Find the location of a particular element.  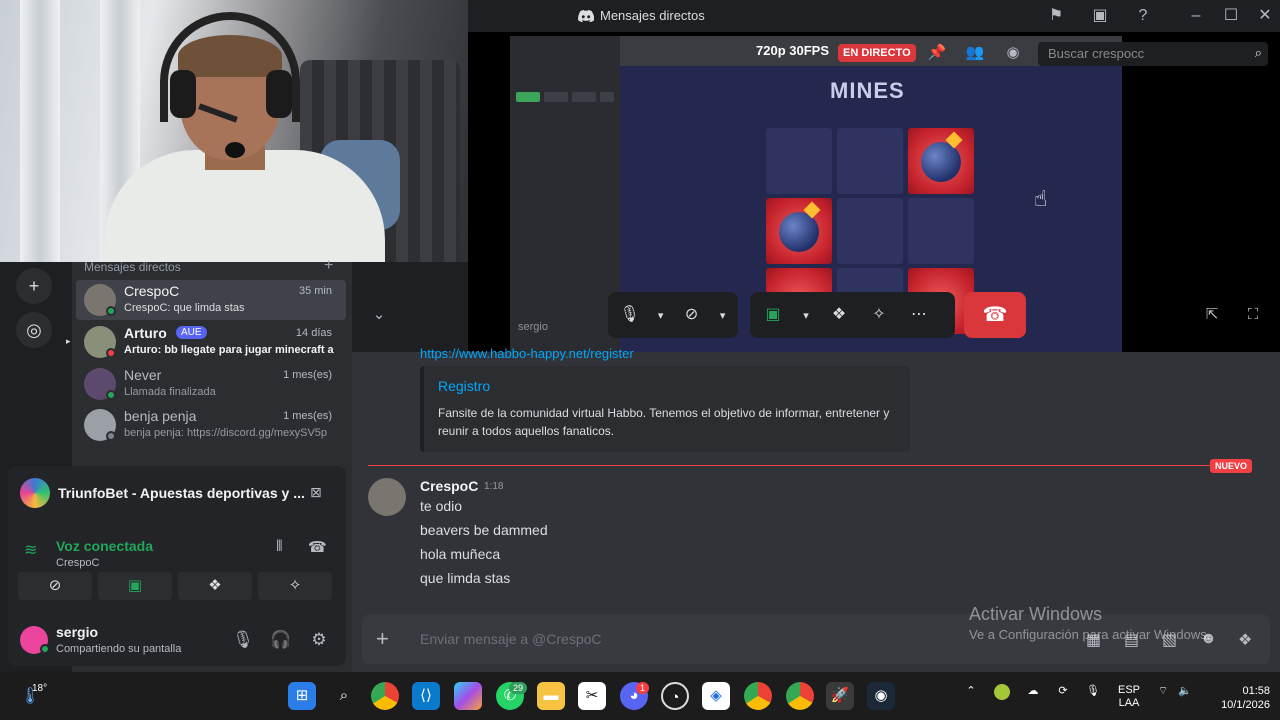

user-status-indicator is located at coordinates (45, 649).